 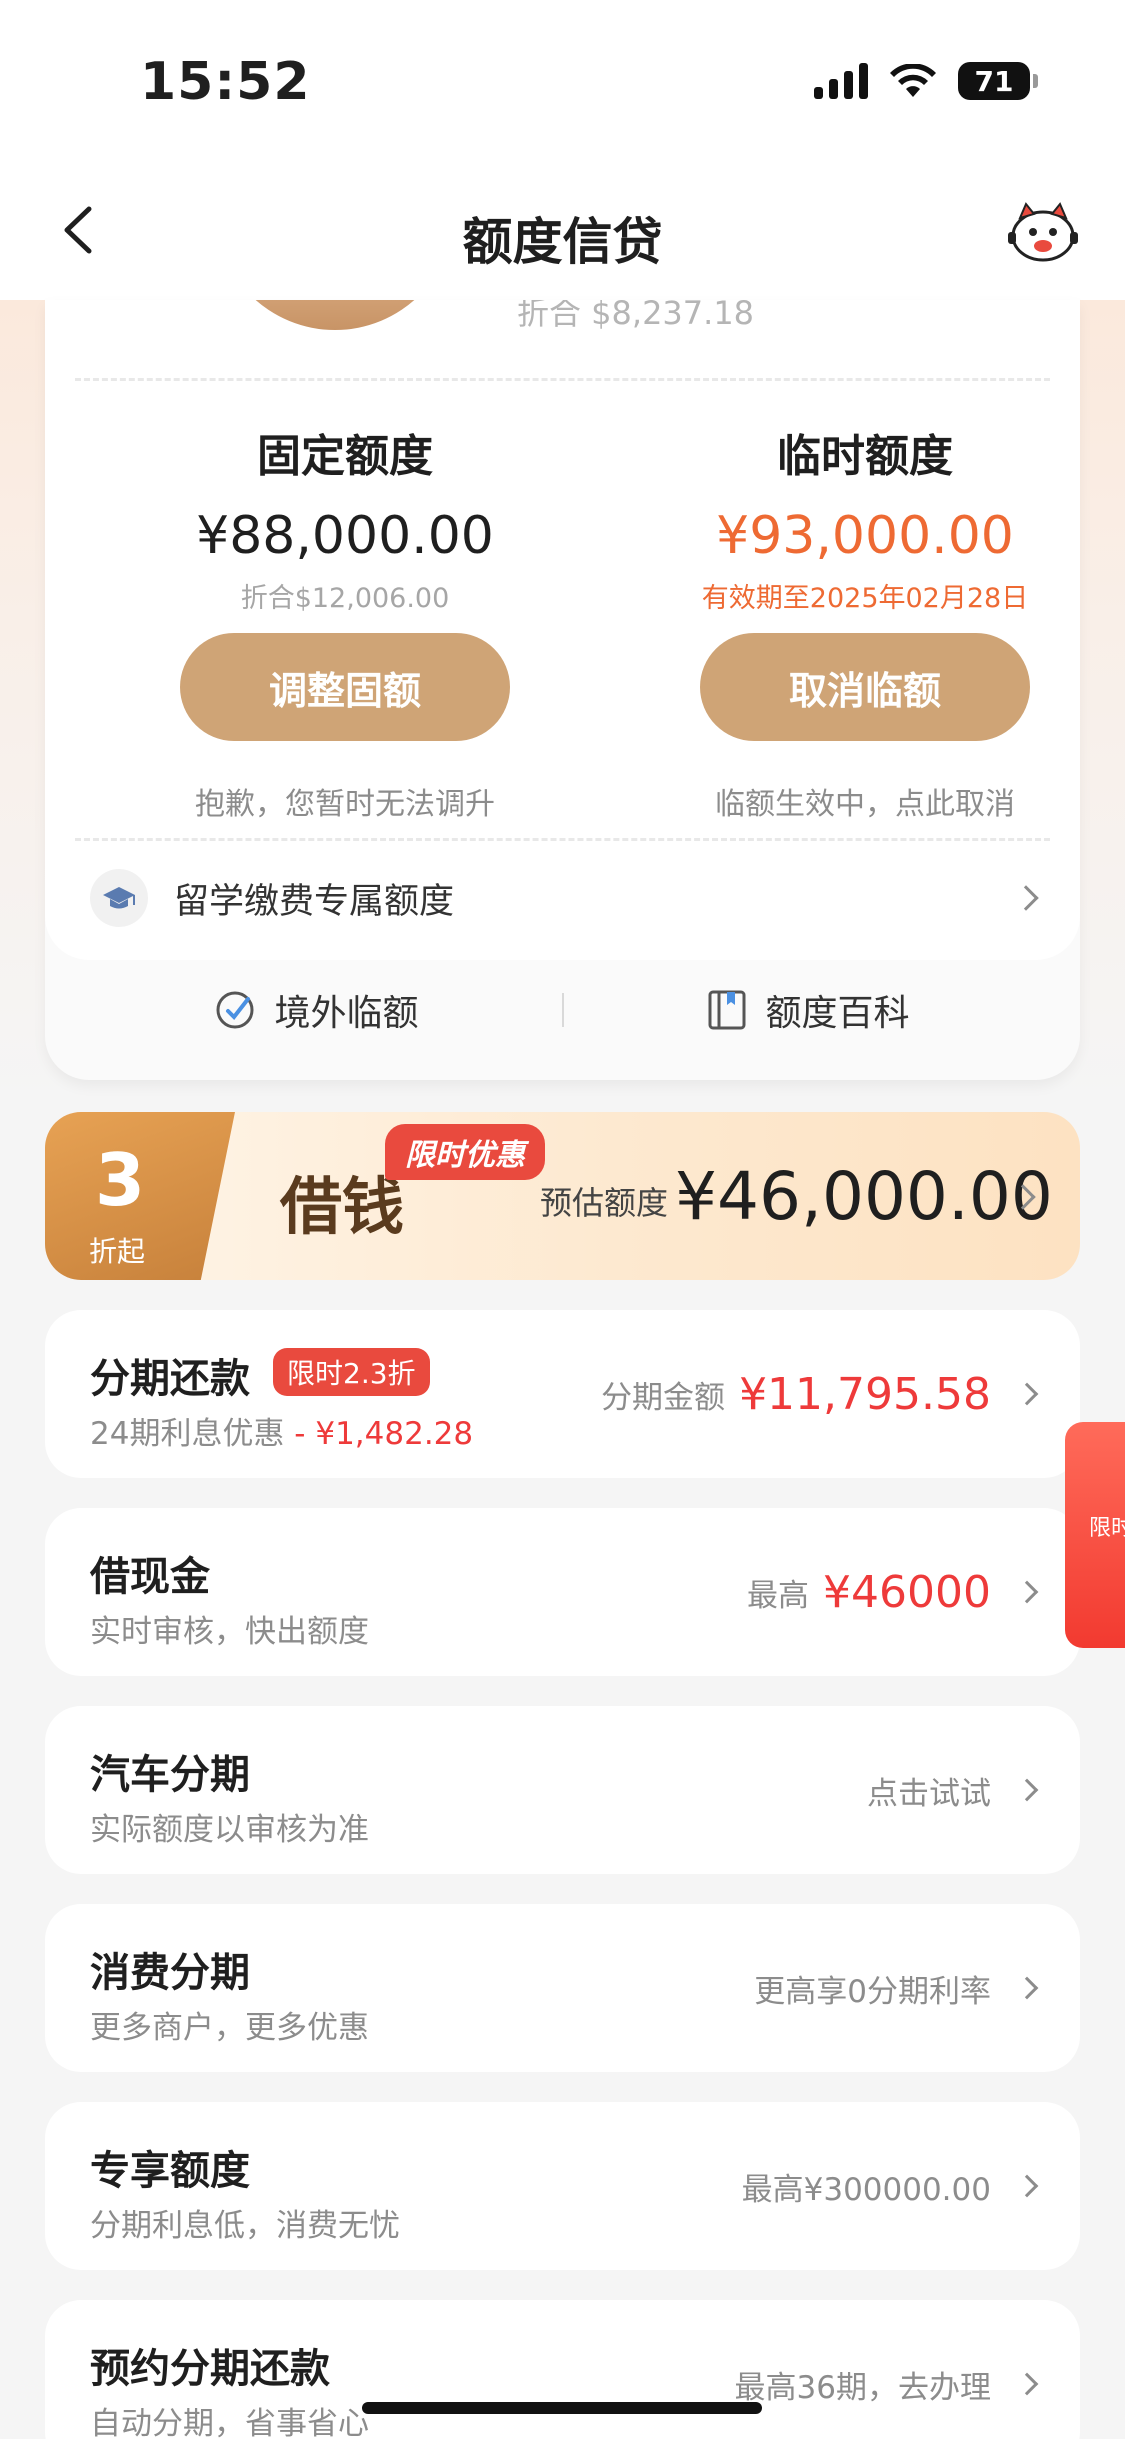 What do you see at coordinates (998, 81) in the screenshot?
I see `battery-icon: 71` at bounding box center [998, 81].